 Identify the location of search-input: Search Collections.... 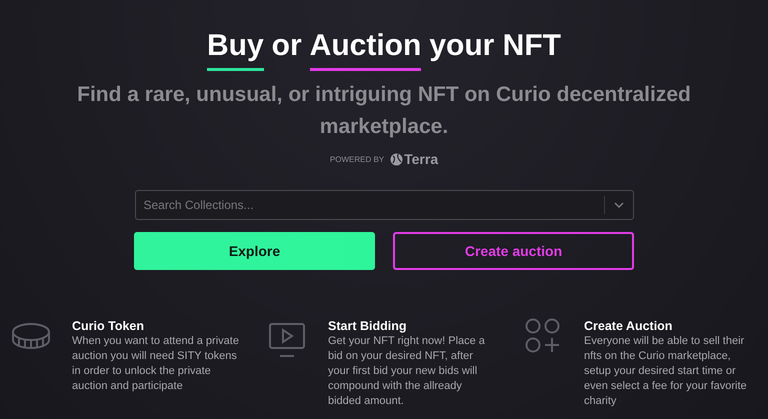
(370, 205).